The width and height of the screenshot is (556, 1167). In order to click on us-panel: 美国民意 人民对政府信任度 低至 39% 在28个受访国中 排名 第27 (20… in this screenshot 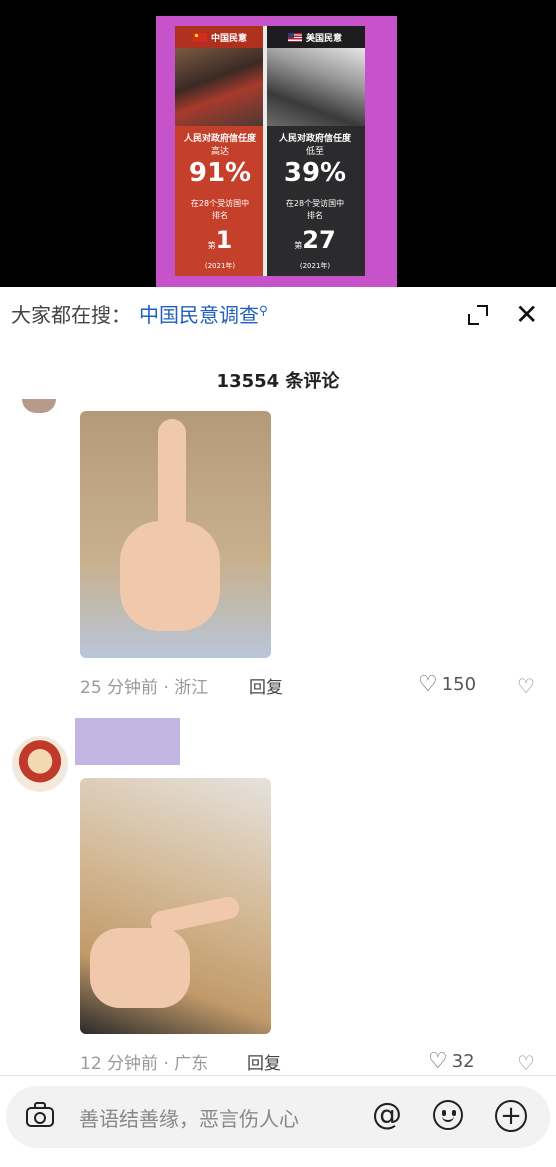, I will do `click(315, 151)`.